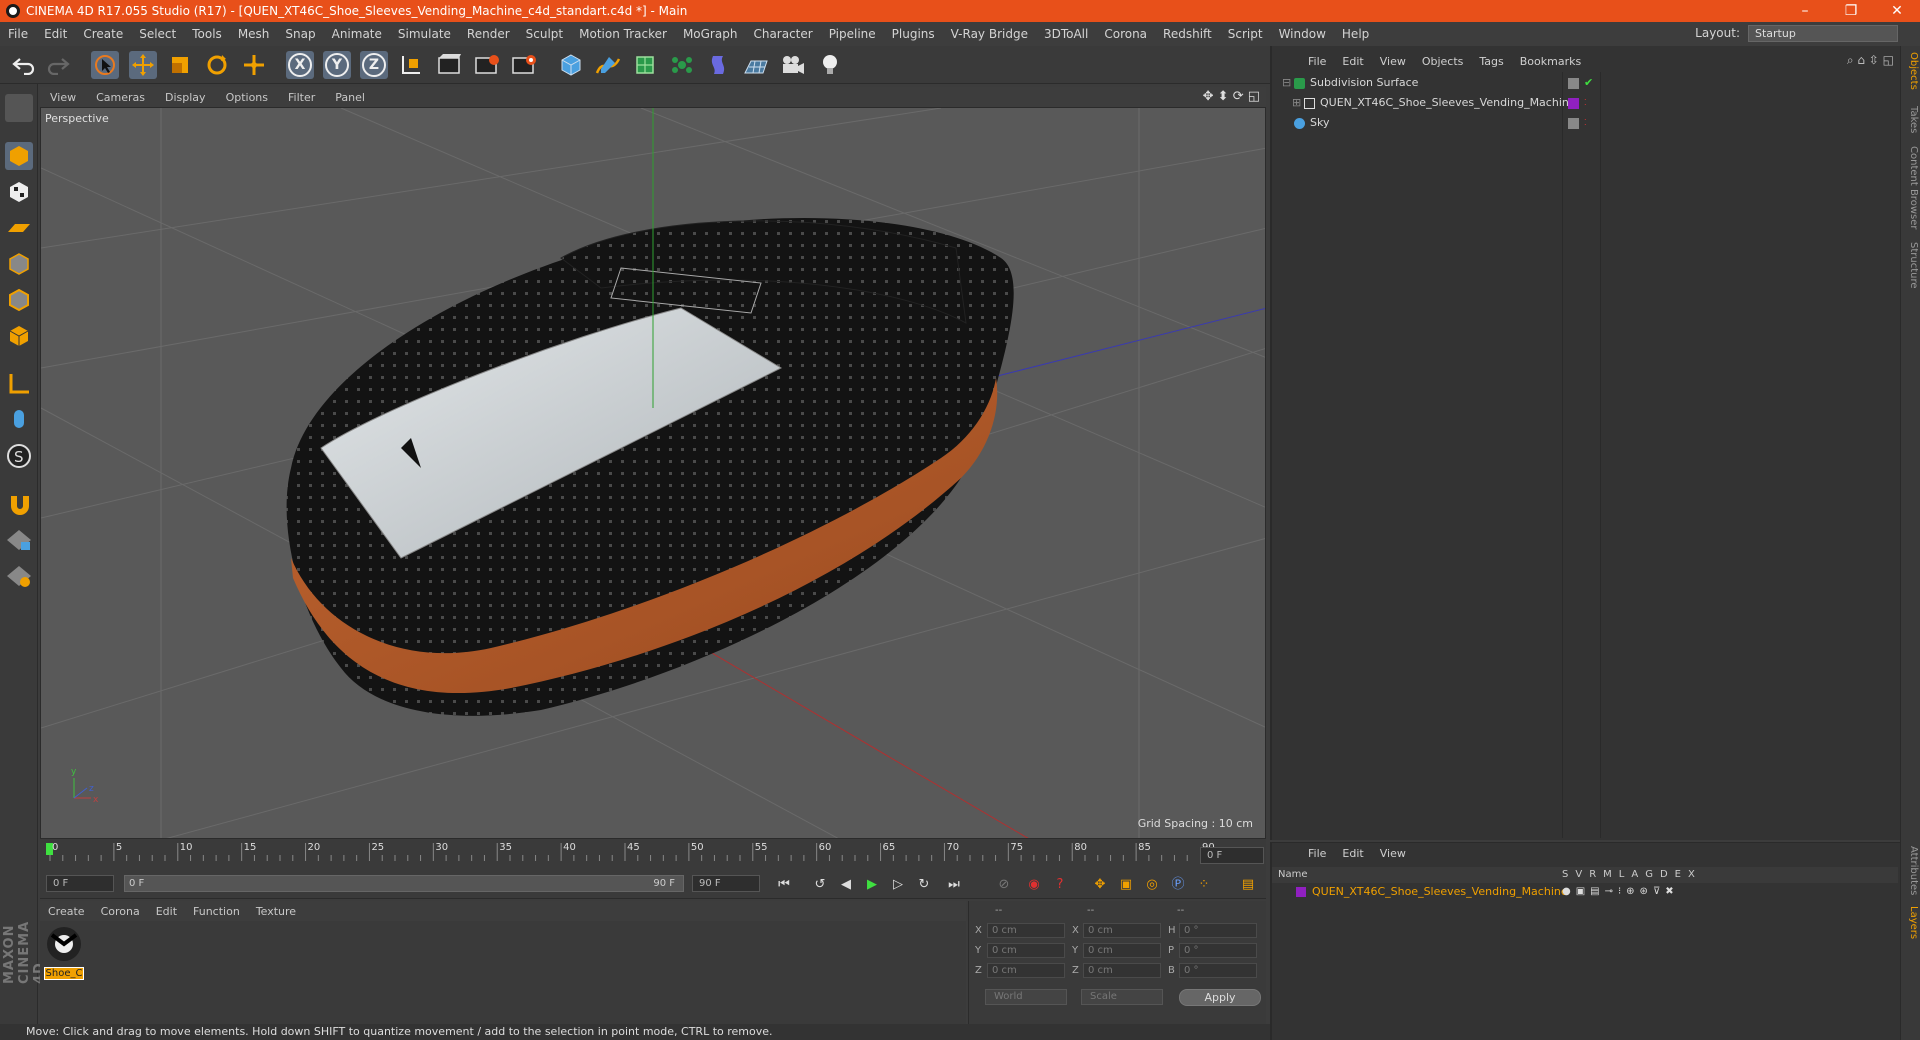  Describe the element at coordinates (1126, 885) in the screenshot. I see `key-scale-icon: ▣` at that location.